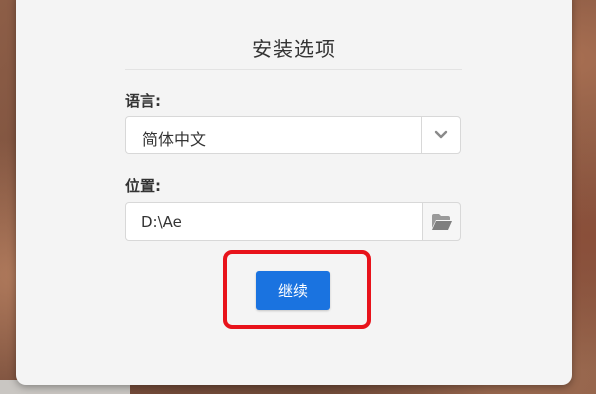 The height and width of the screenshot is (394, 596). Describe the element at coordinates (294, 49) in the screenshot. I see `dialog-title: 安装选项` at that location.